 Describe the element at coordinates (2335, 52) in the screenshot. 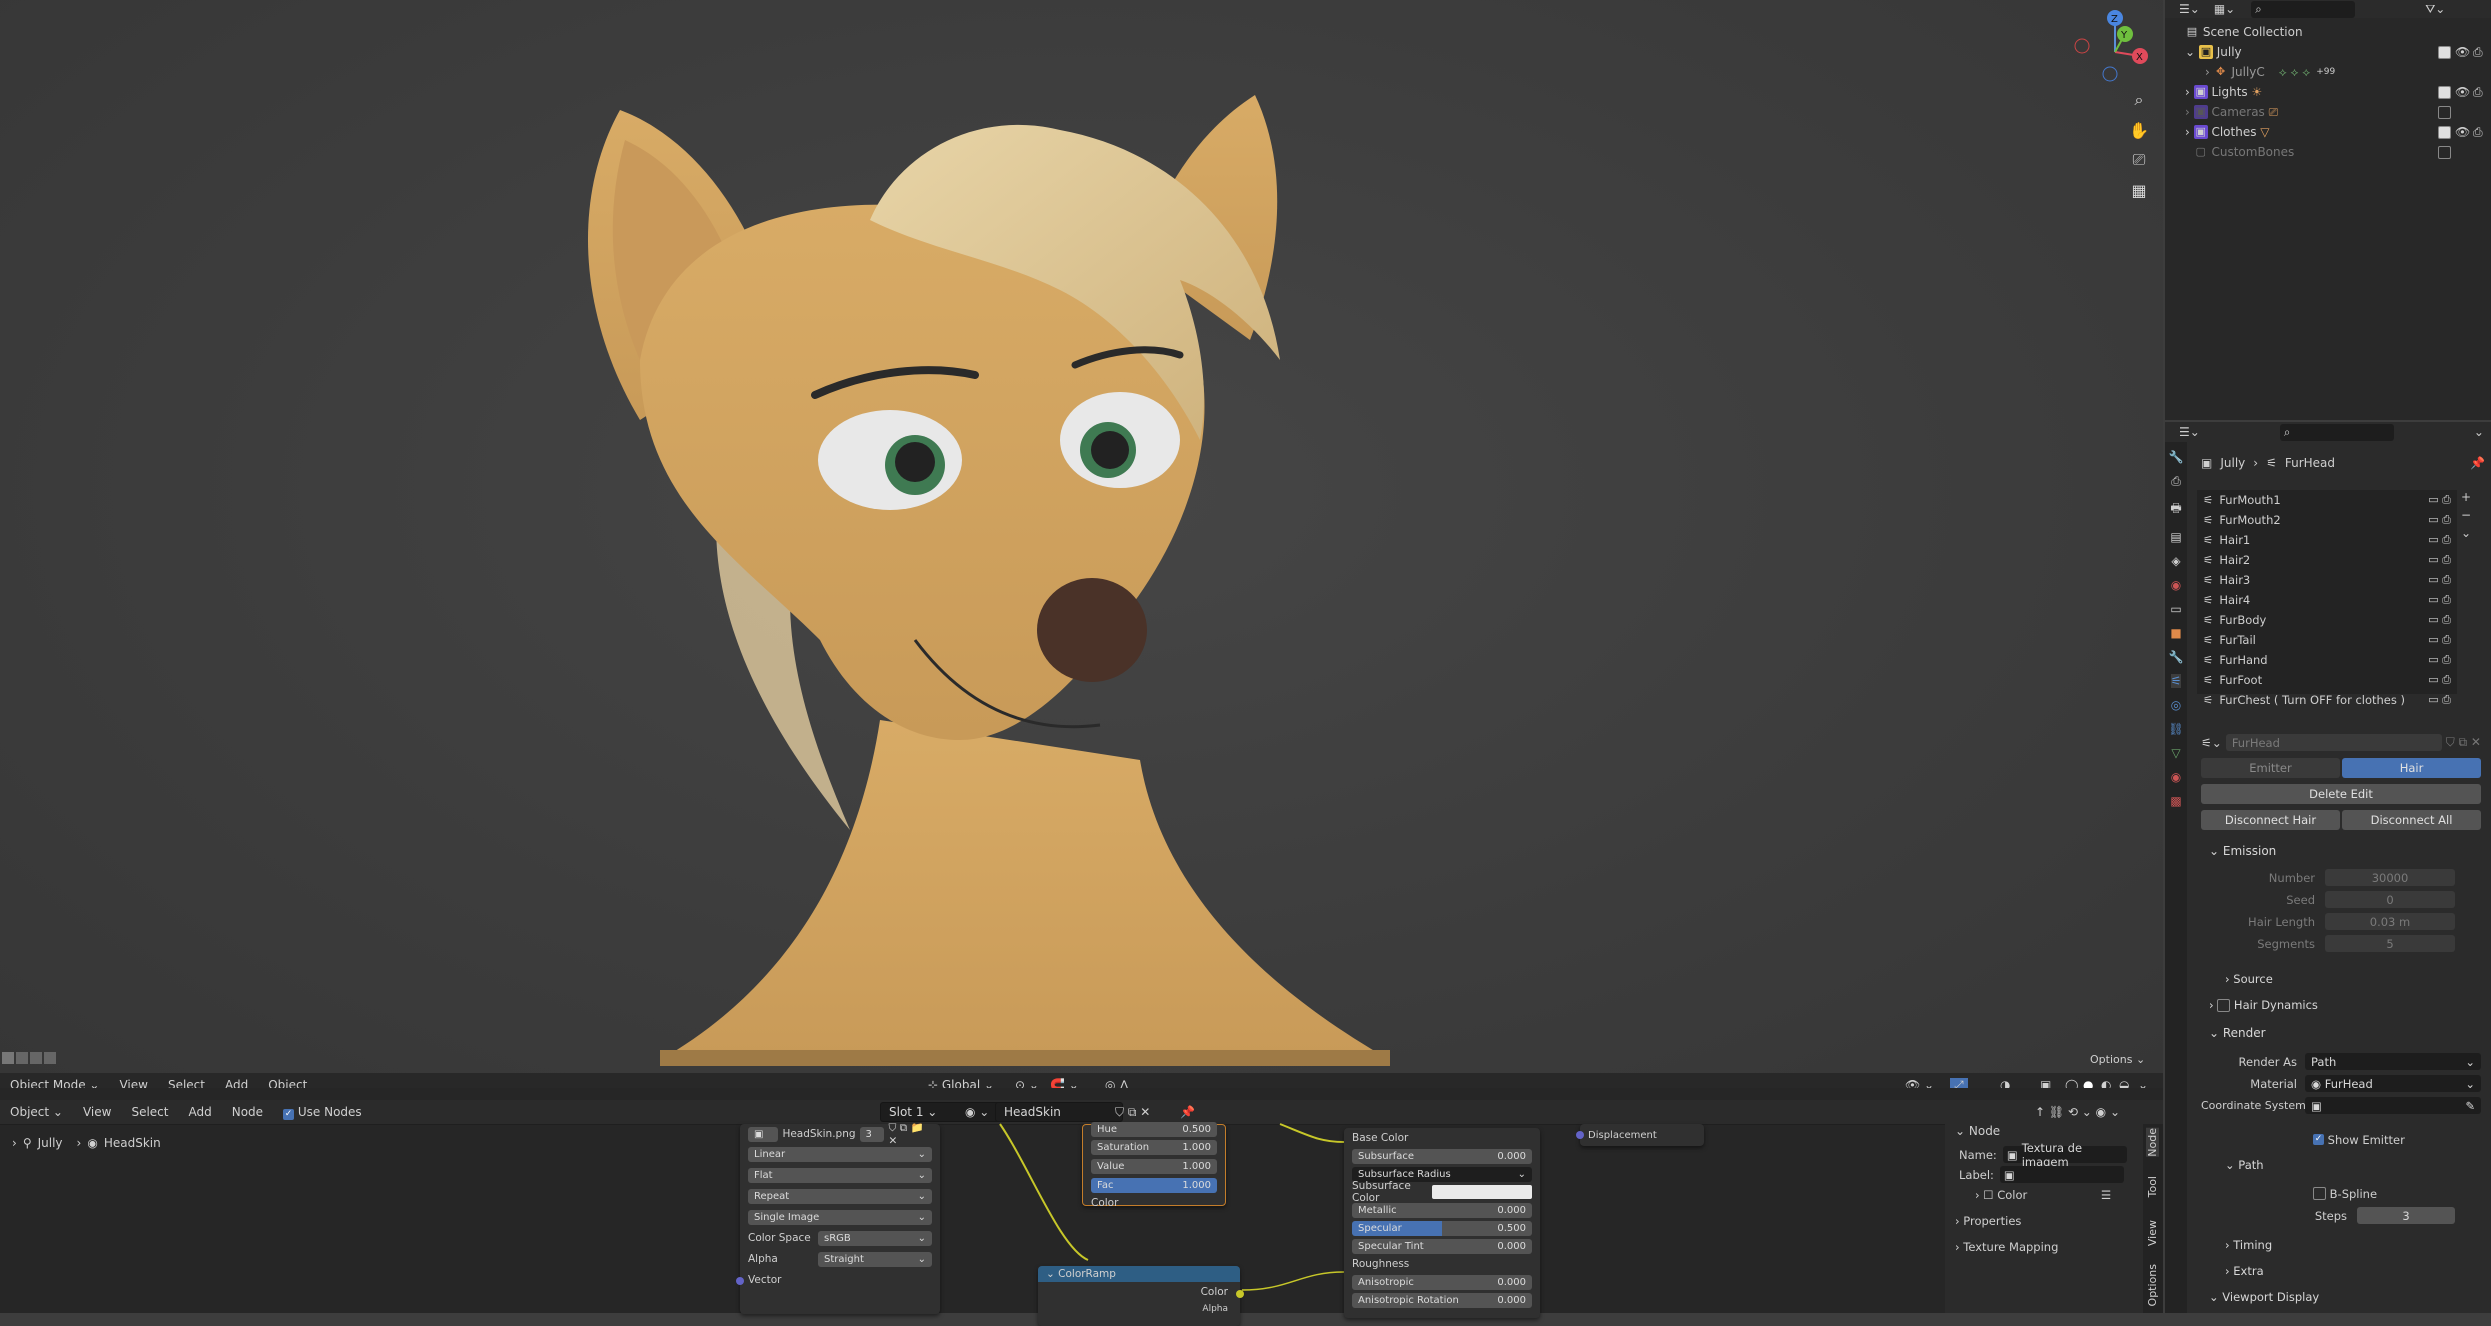

I see `outliner-item-jully: ⌄ ▣ Jully 👁 ⎙` at that location.